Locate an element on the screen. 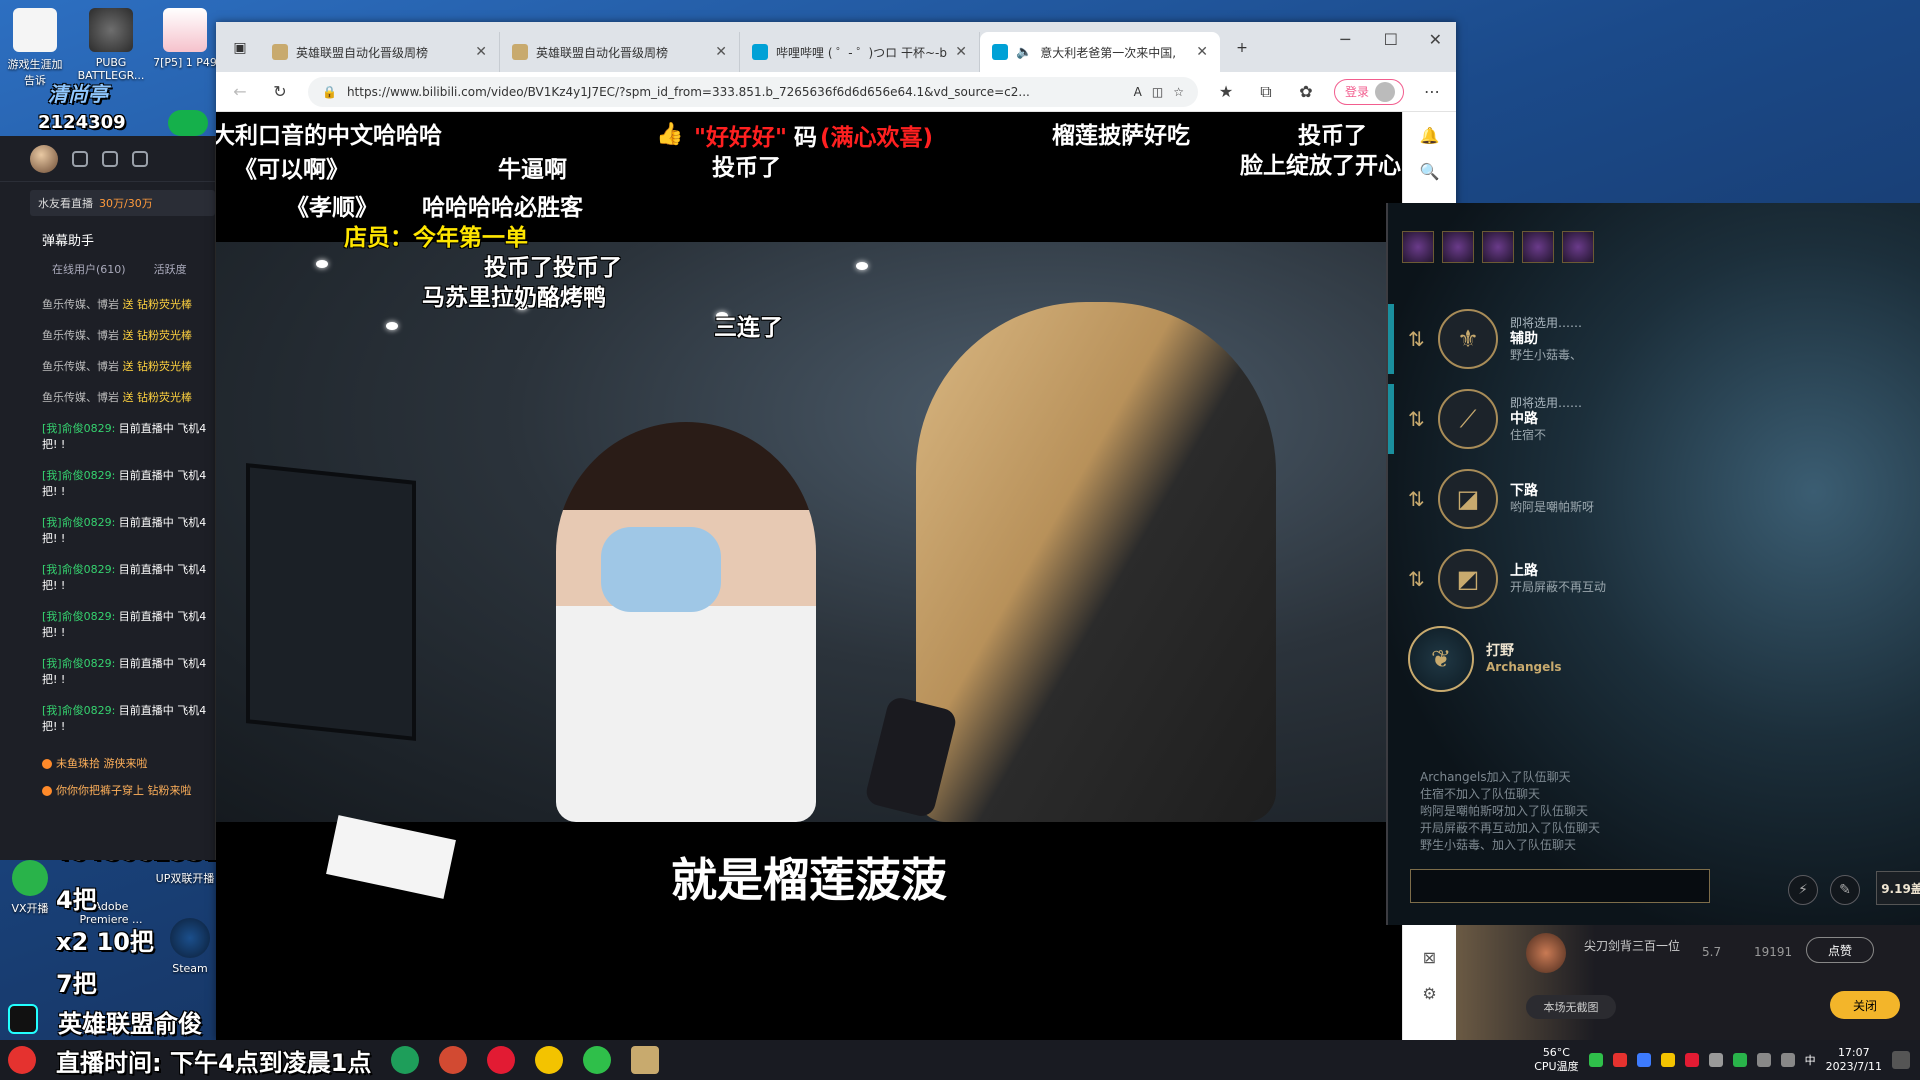 The width and height of the screenshot is (1920, 1080). read-aloud-icon: A is located at coordinates (1138, 92).